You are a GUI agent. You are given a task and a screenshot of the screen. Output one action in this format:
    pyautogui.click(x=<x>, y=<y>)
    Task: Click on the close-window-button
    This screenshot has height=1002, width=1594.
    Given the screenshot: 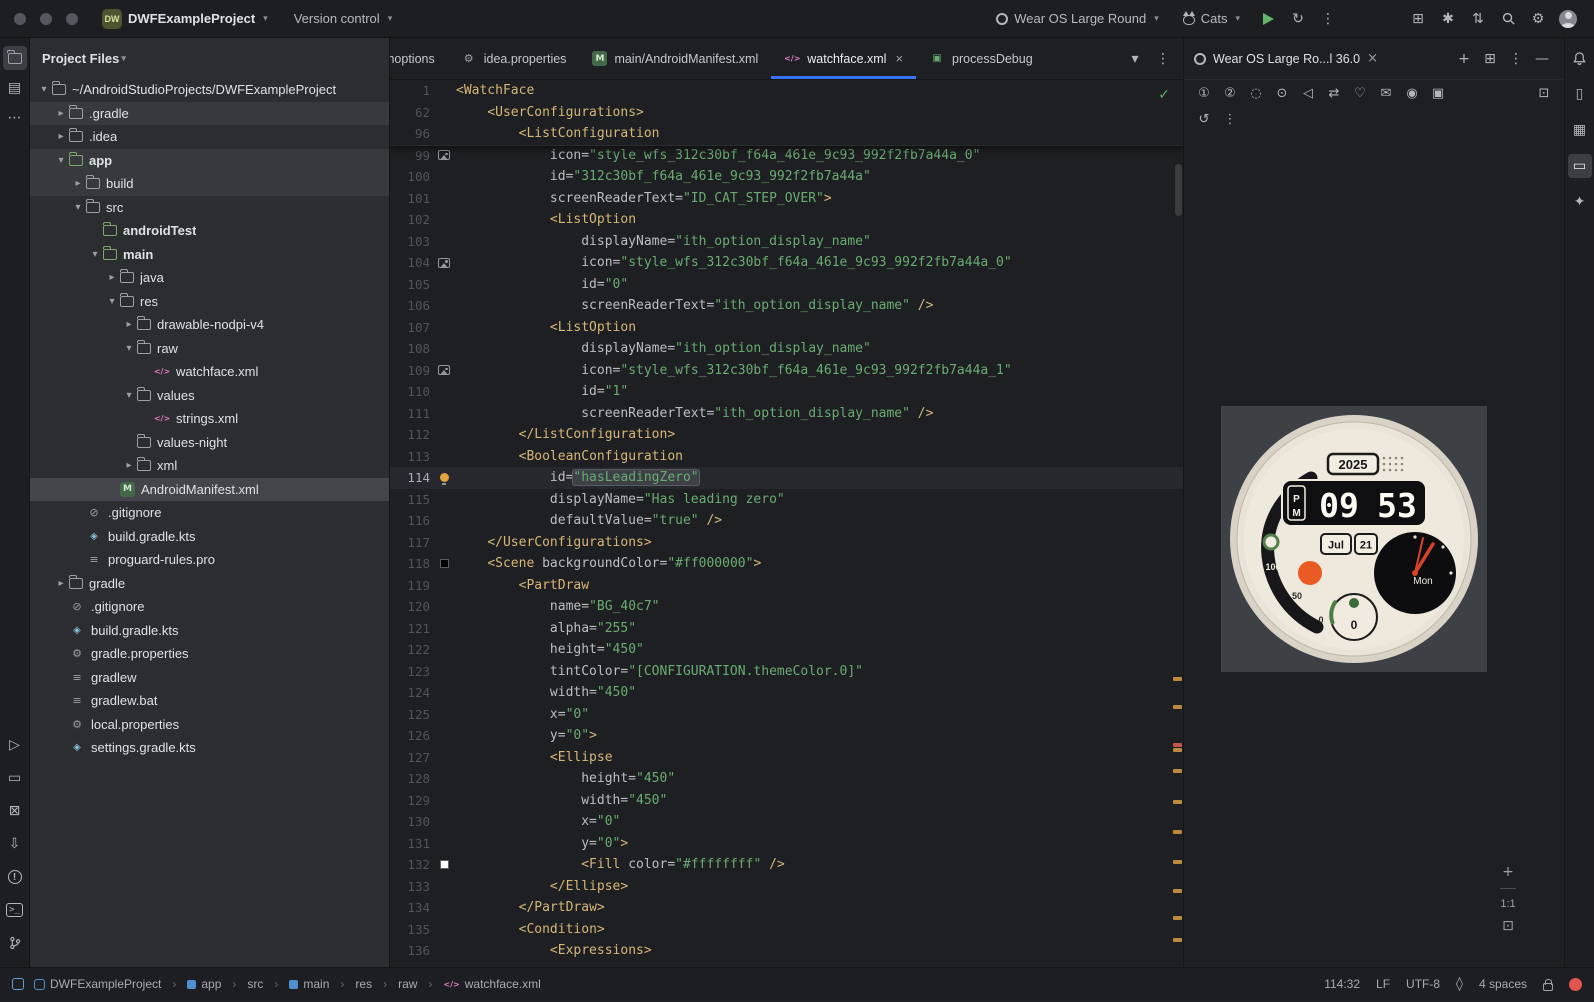 What is the action you would take?
    pyautogui.click(x=20, y=18)
    